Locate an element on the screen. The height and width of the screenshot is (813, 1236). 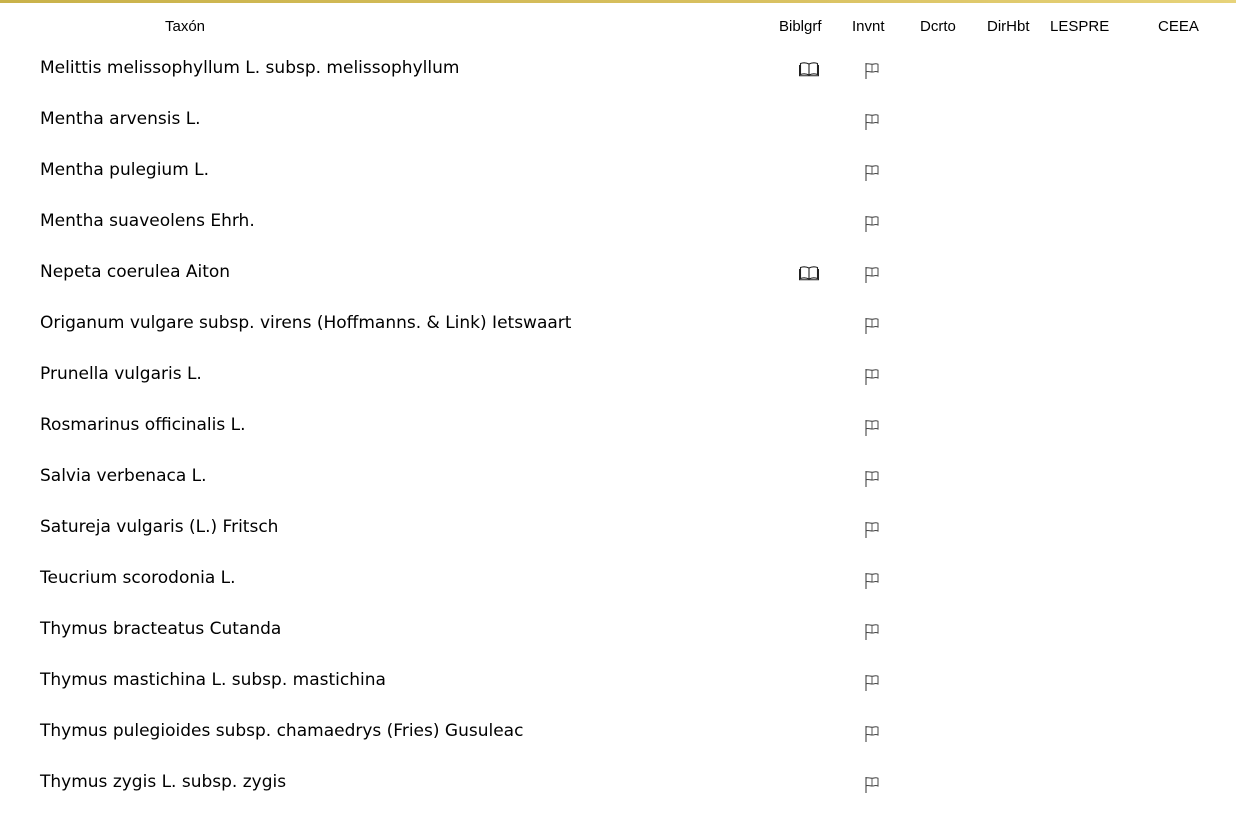
taxon-name: Teucrium scorodonia L. is located at coordinates (138, 578).